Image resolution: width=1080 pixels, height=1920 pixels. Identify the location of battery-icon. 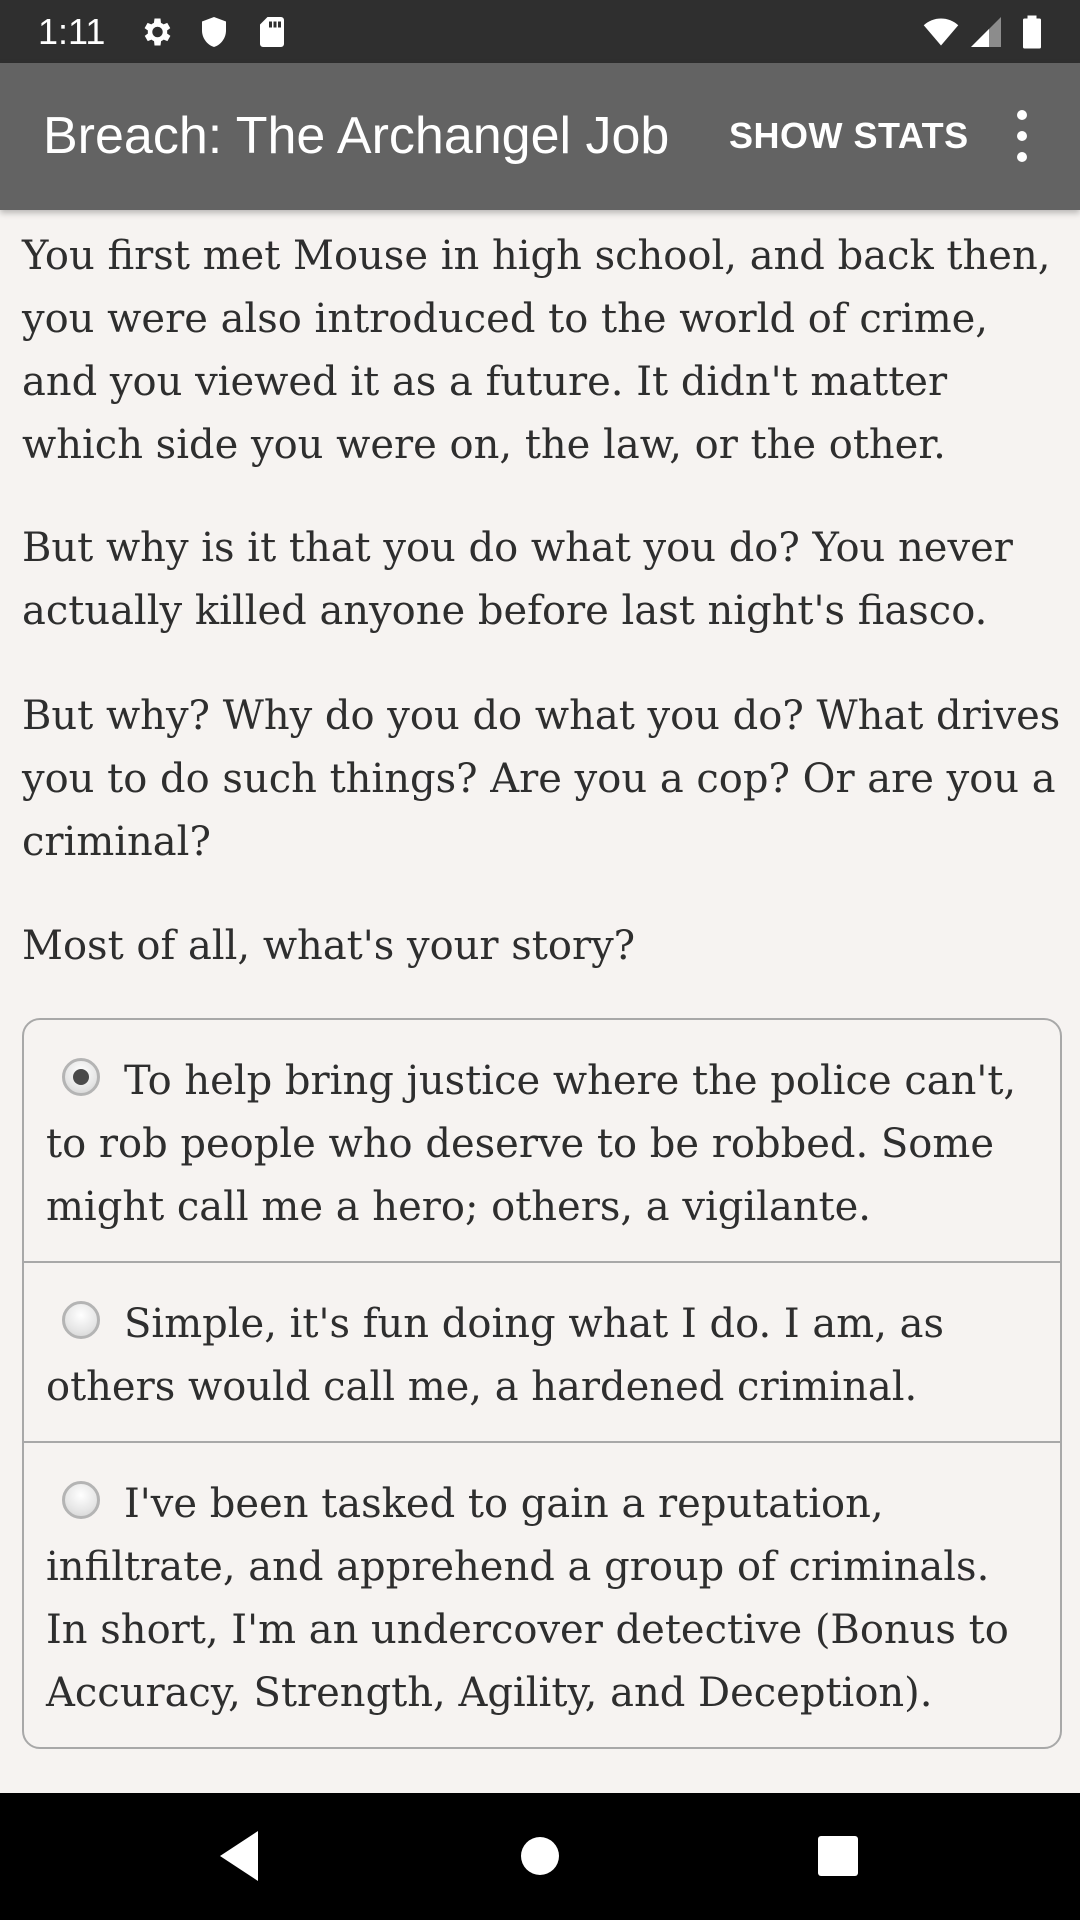
(1032, 32).